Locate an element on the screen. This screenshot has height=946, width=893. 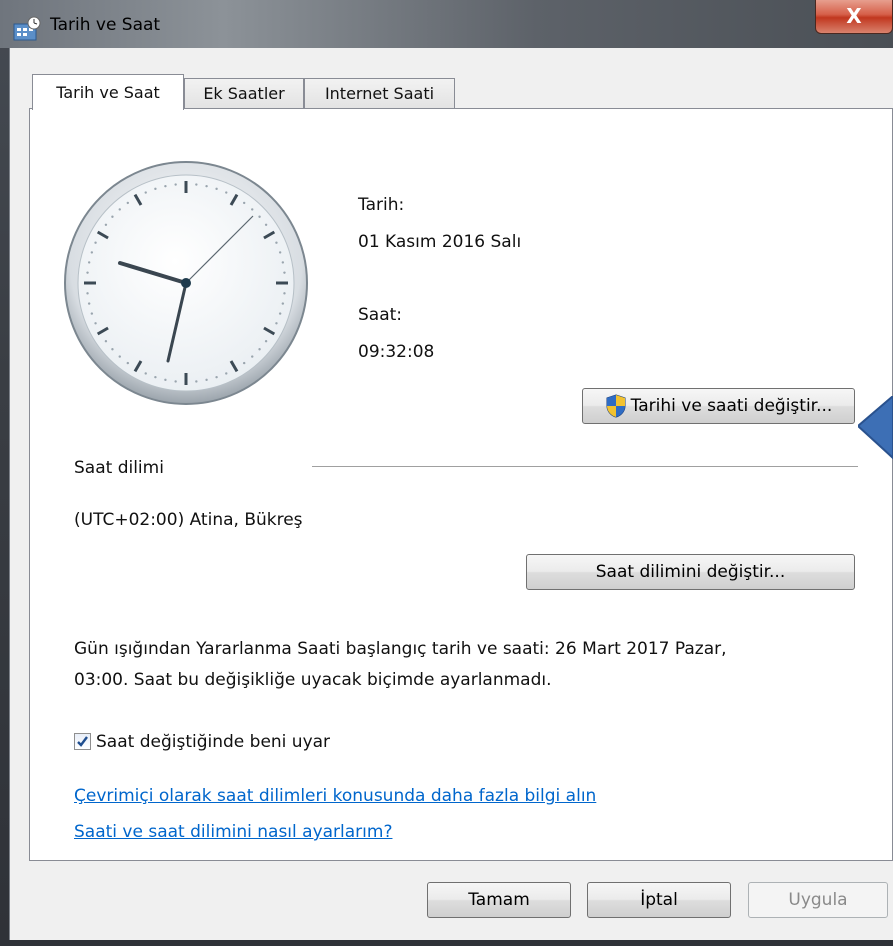
close-icon: X is located at coordinates (854, 16).